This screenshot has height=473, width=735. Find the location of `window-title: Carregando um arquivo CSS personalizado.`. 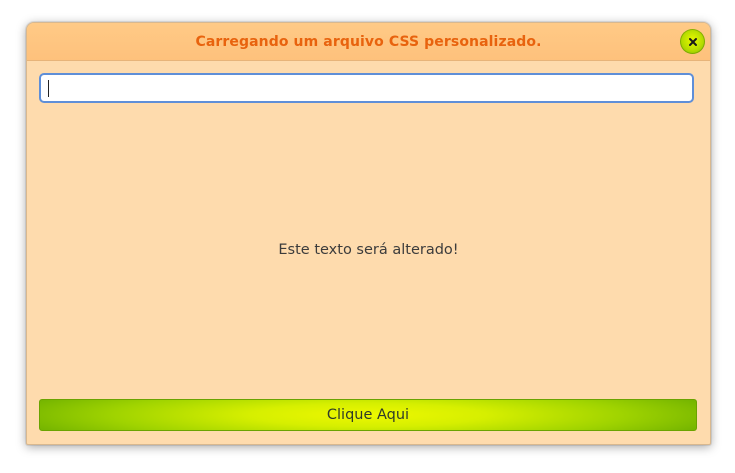

window-title: Carregando um arquivo CSS personalizado. is located at coordinates (368, 41).